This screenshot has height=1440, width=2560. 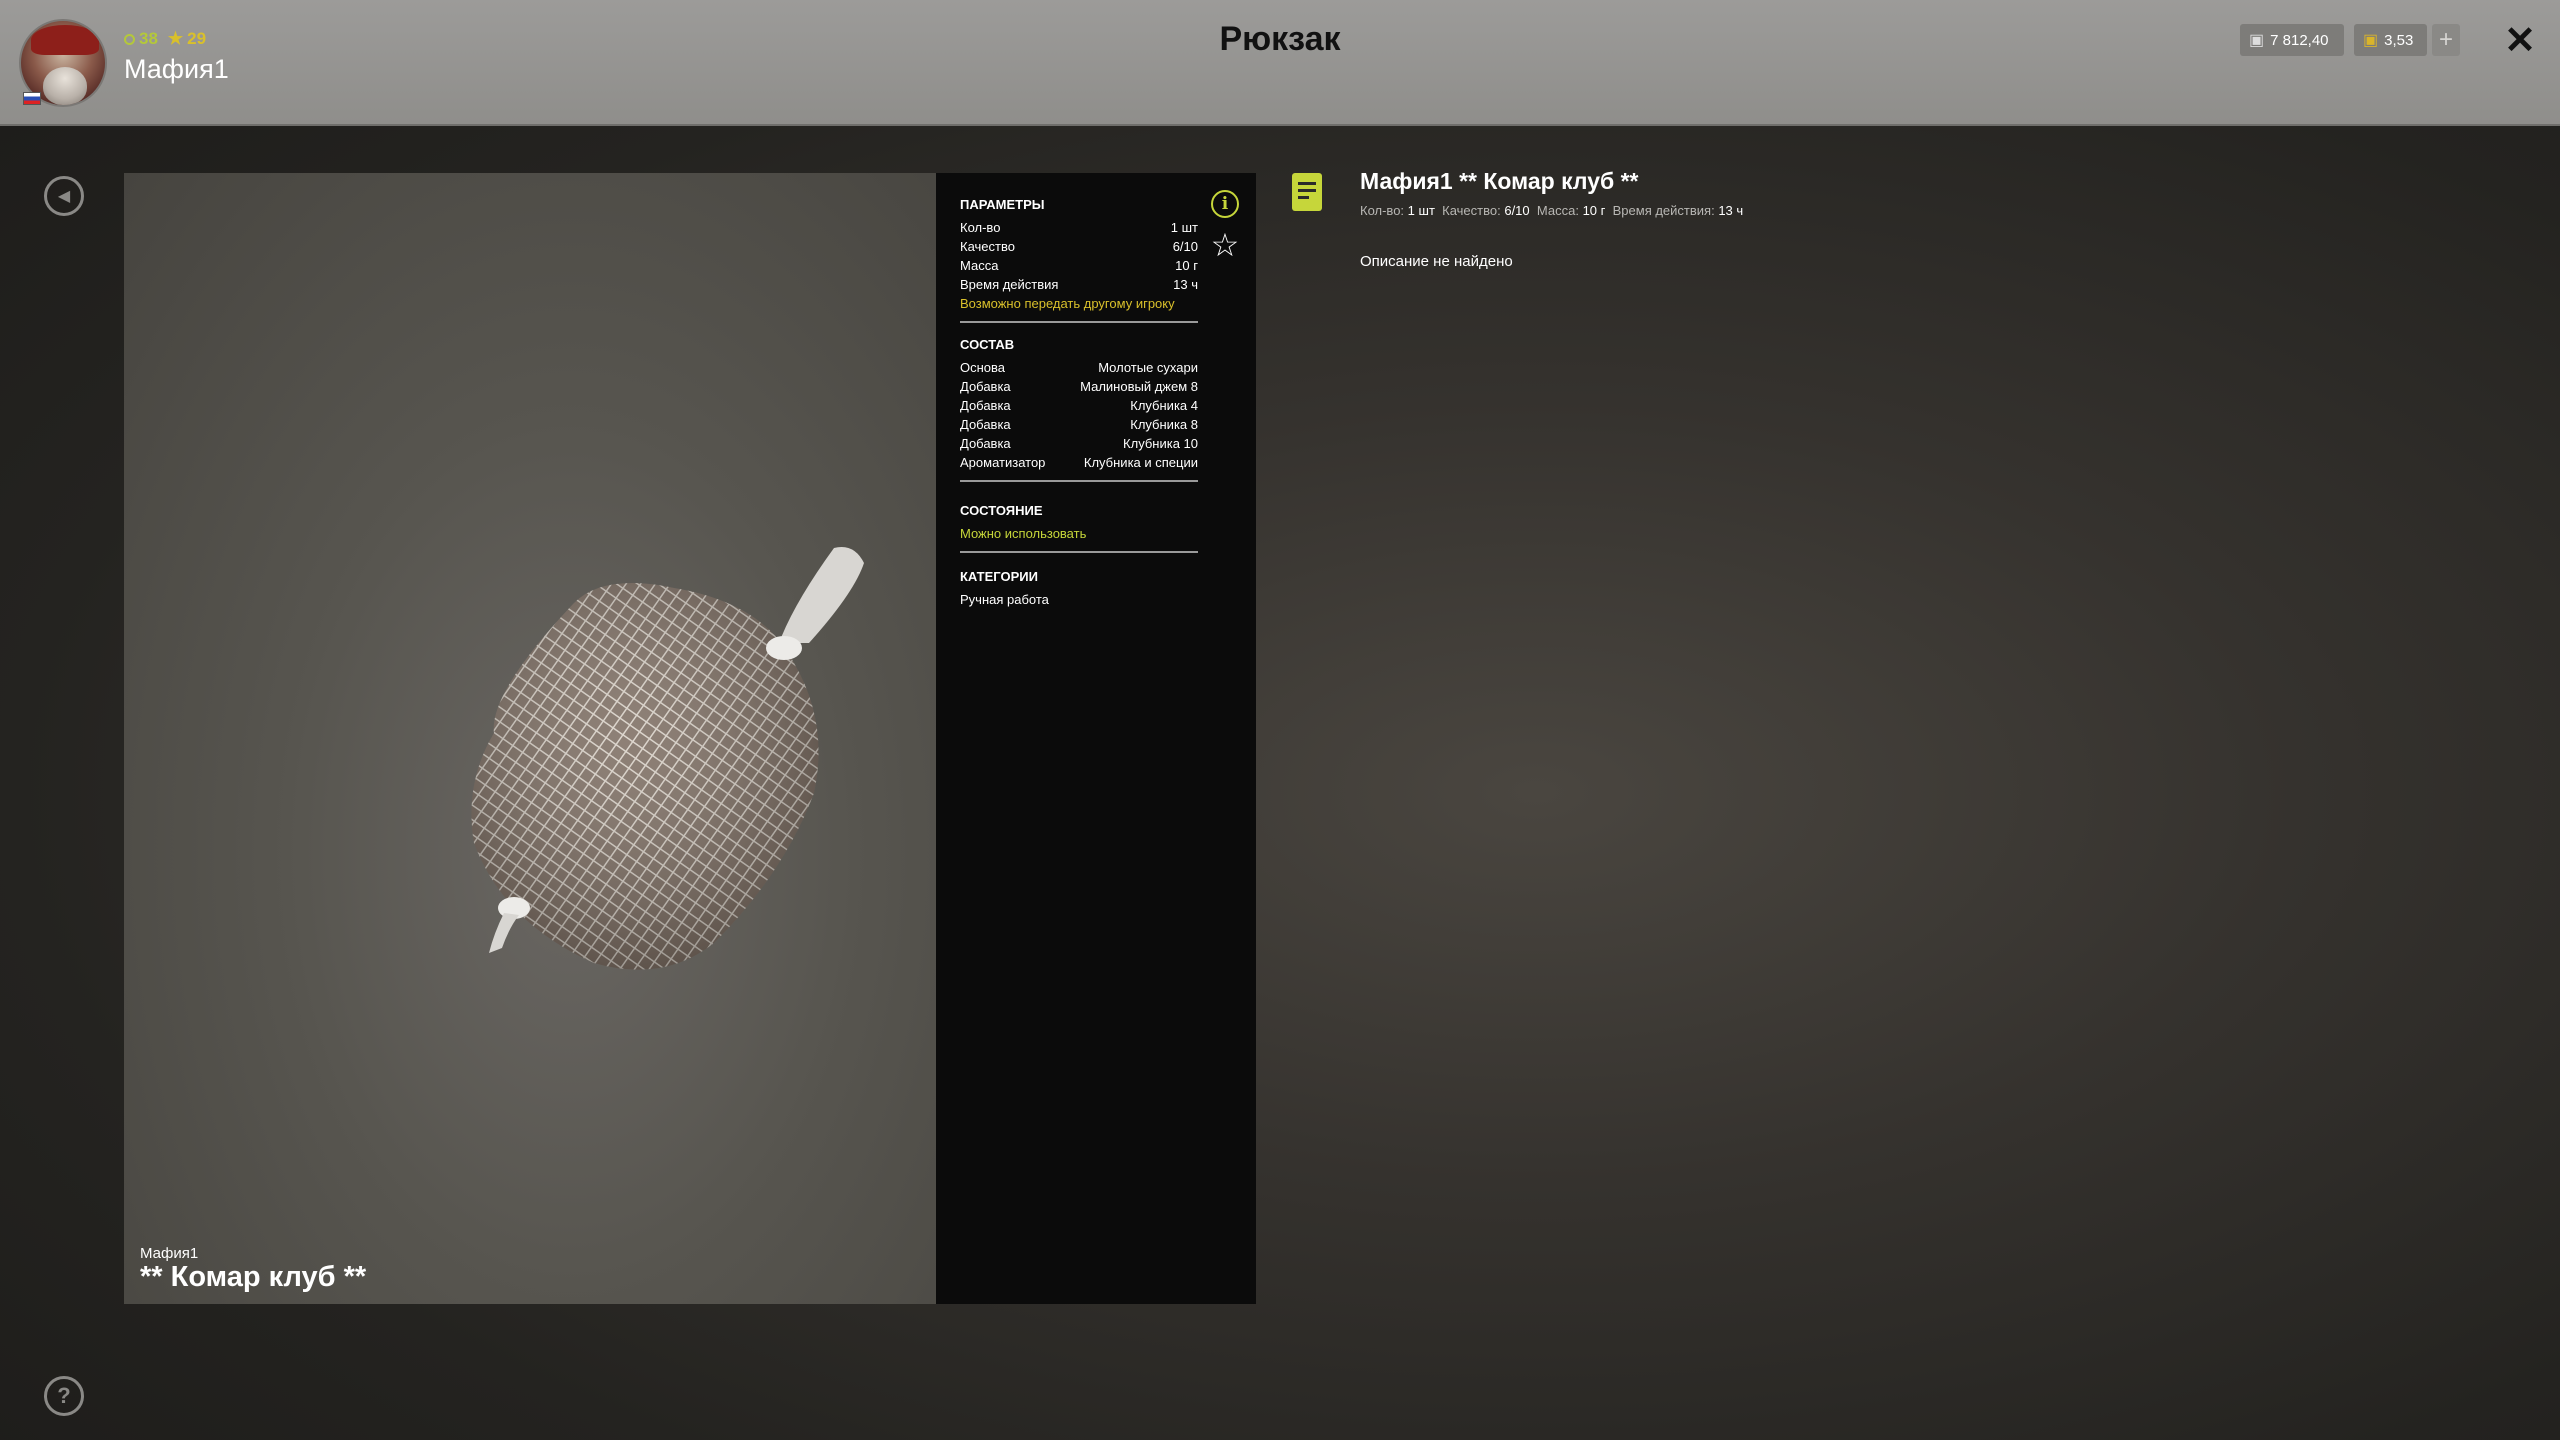 I want to click on composition-value: Молотые сухари, so click(x=1148, y=367).